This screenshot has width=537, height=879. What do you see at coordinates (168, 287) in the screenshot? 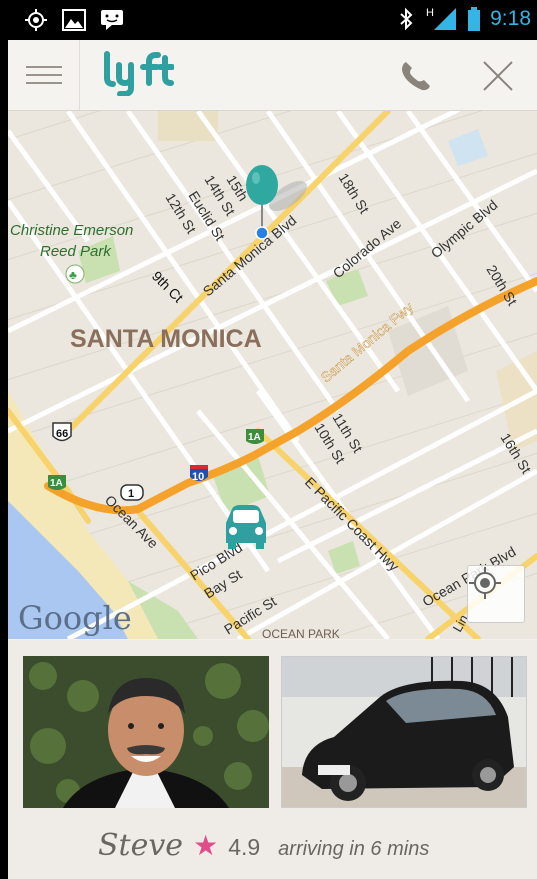
I see `street-9th: 9th Ct` at bounding box center [168, 287].